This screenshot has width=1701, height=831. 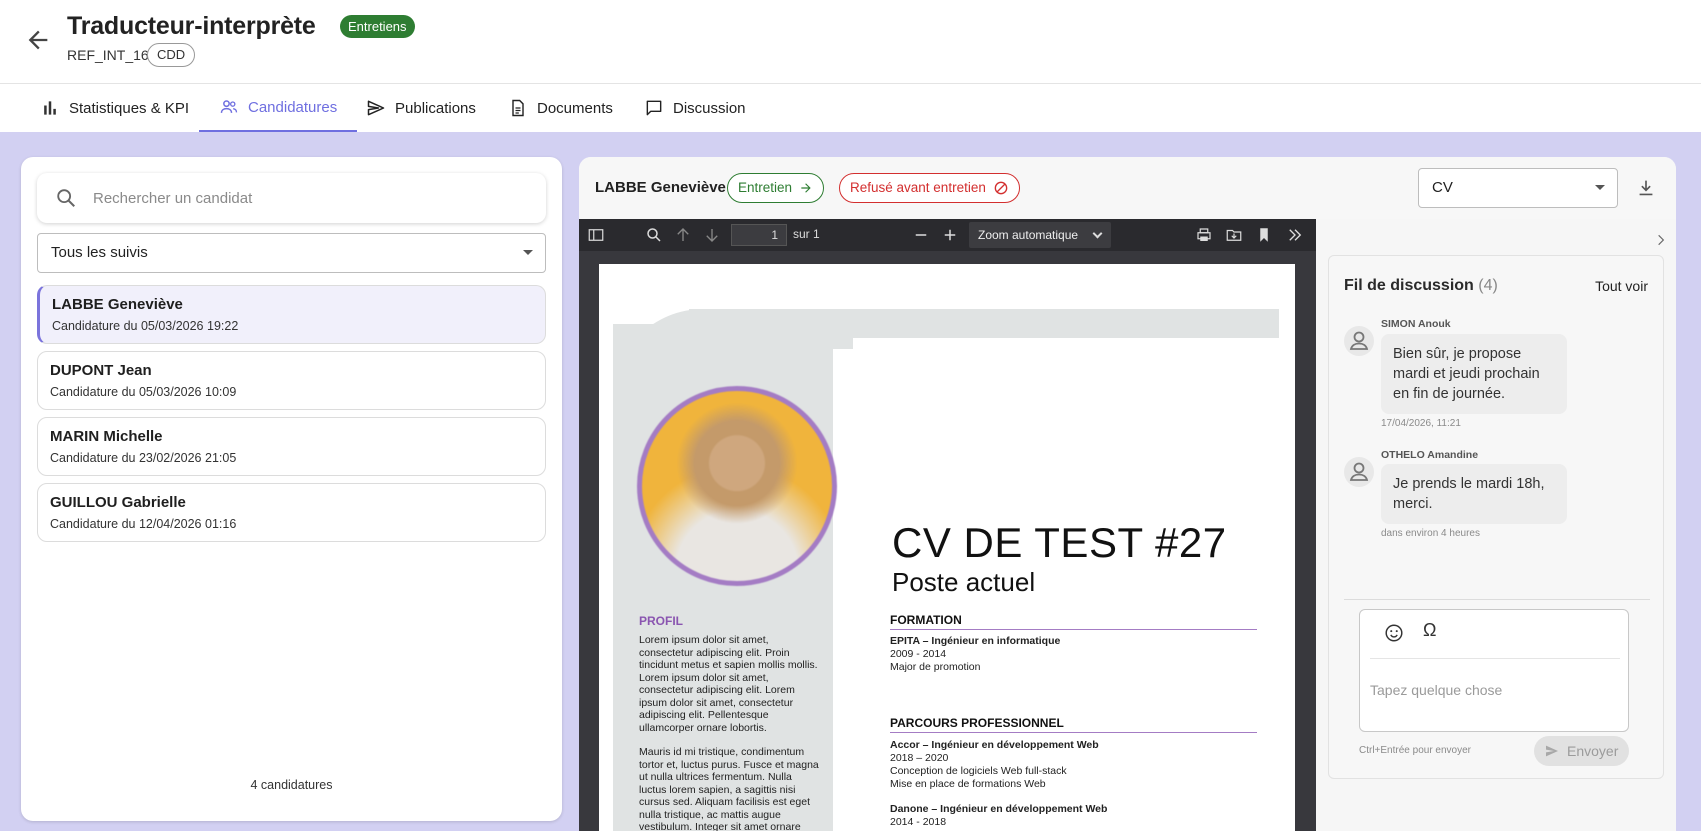 I want to click on pdf-toolbar: 1 sur 1 Zoom automatique, so click(x=947, y=235).